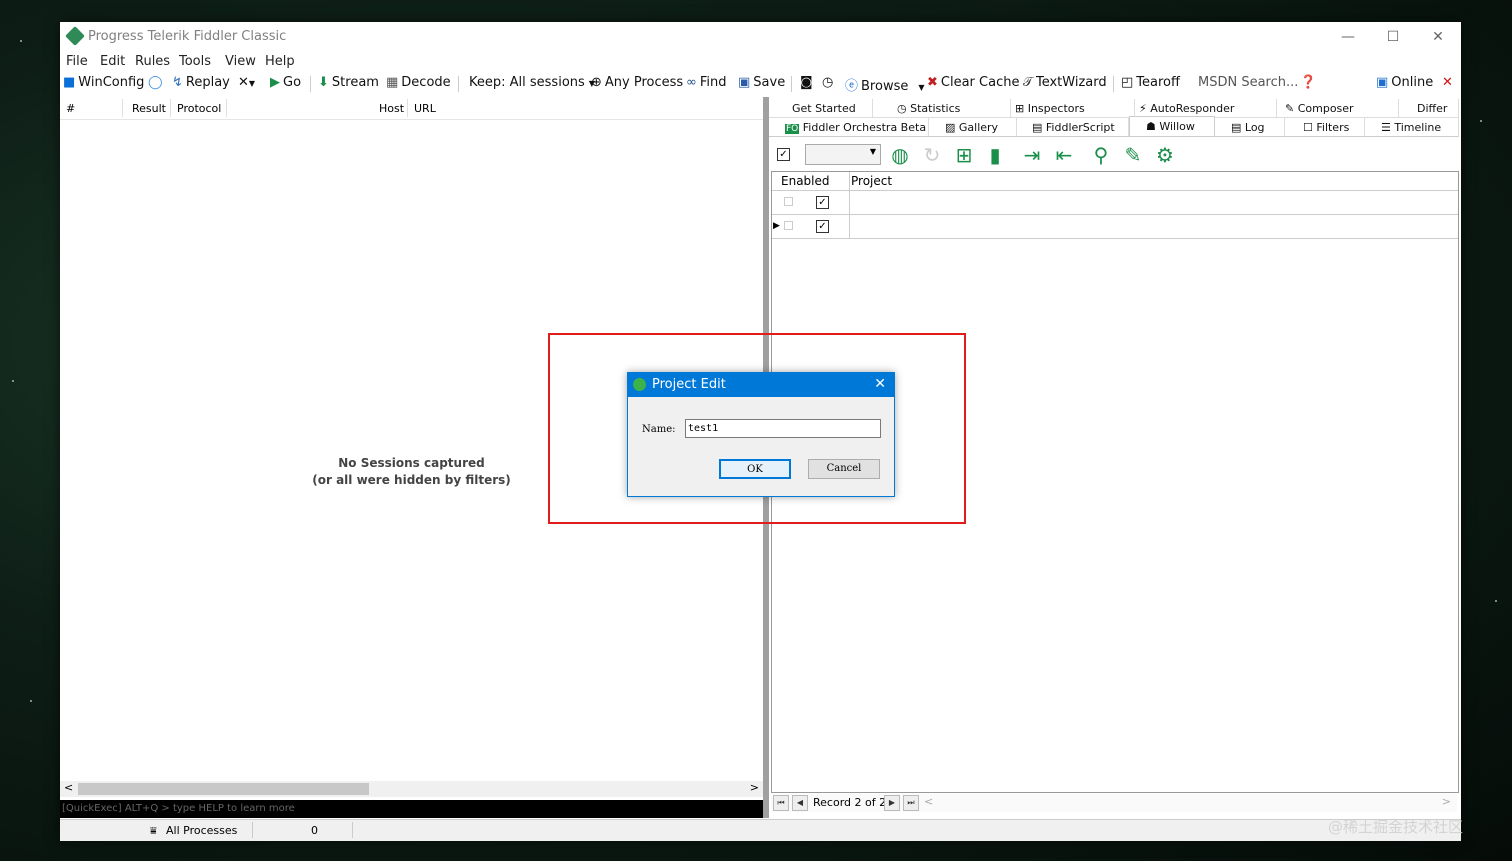 This screenshot has width=1512, height=861. Describe the element at coordinates (1333, 127) in the screenshot. I see `tab-filters-label: Filters` at that location.